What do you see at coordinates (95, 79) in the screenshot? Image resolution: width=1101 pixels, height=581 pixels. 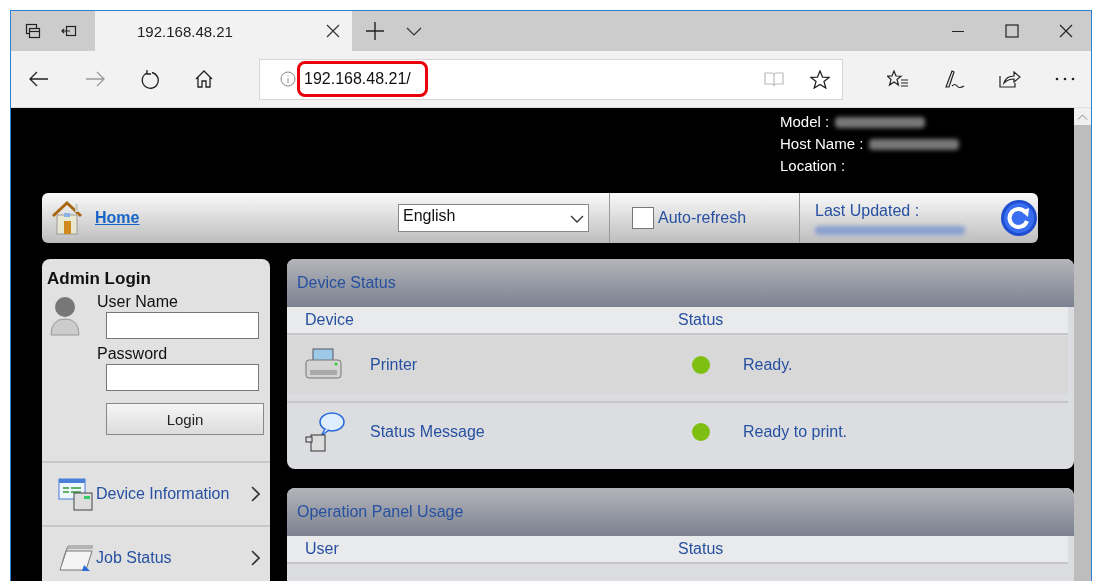 I see `forward-icon` at bounding box center [95, 79].